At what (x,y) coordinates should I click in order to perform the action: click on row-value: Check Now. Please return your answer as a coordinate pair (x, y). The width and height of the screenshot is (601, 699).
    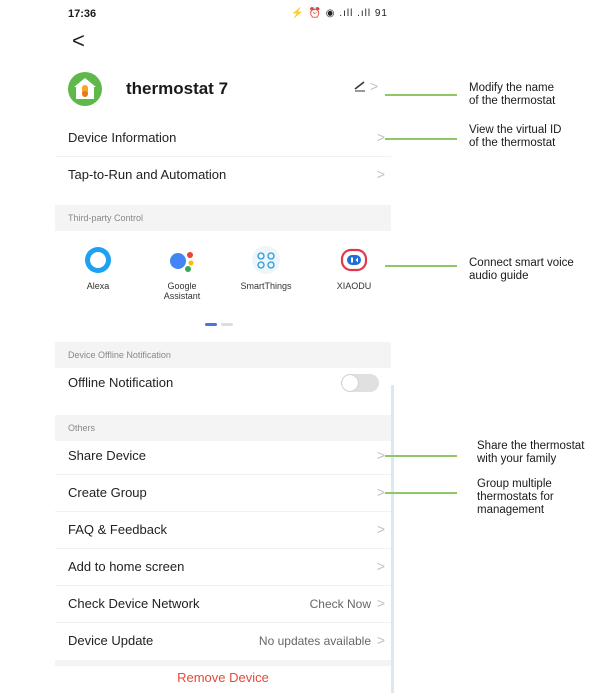
    Looking at the image, I should click on (340, 604).